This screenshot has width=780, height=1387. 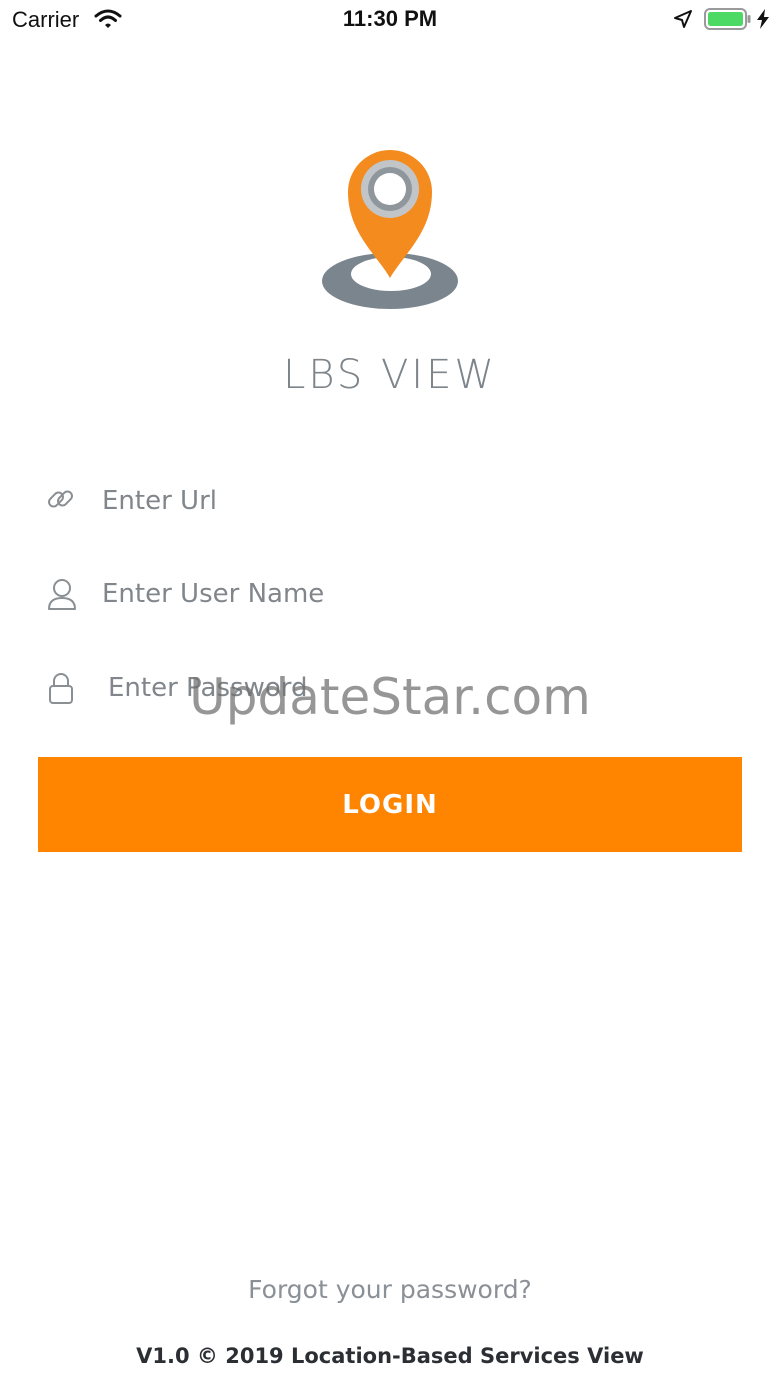 What do you see at coordinates (423, 688) in the screenshot?
I see `password-input` at bounding box center [423, 688].